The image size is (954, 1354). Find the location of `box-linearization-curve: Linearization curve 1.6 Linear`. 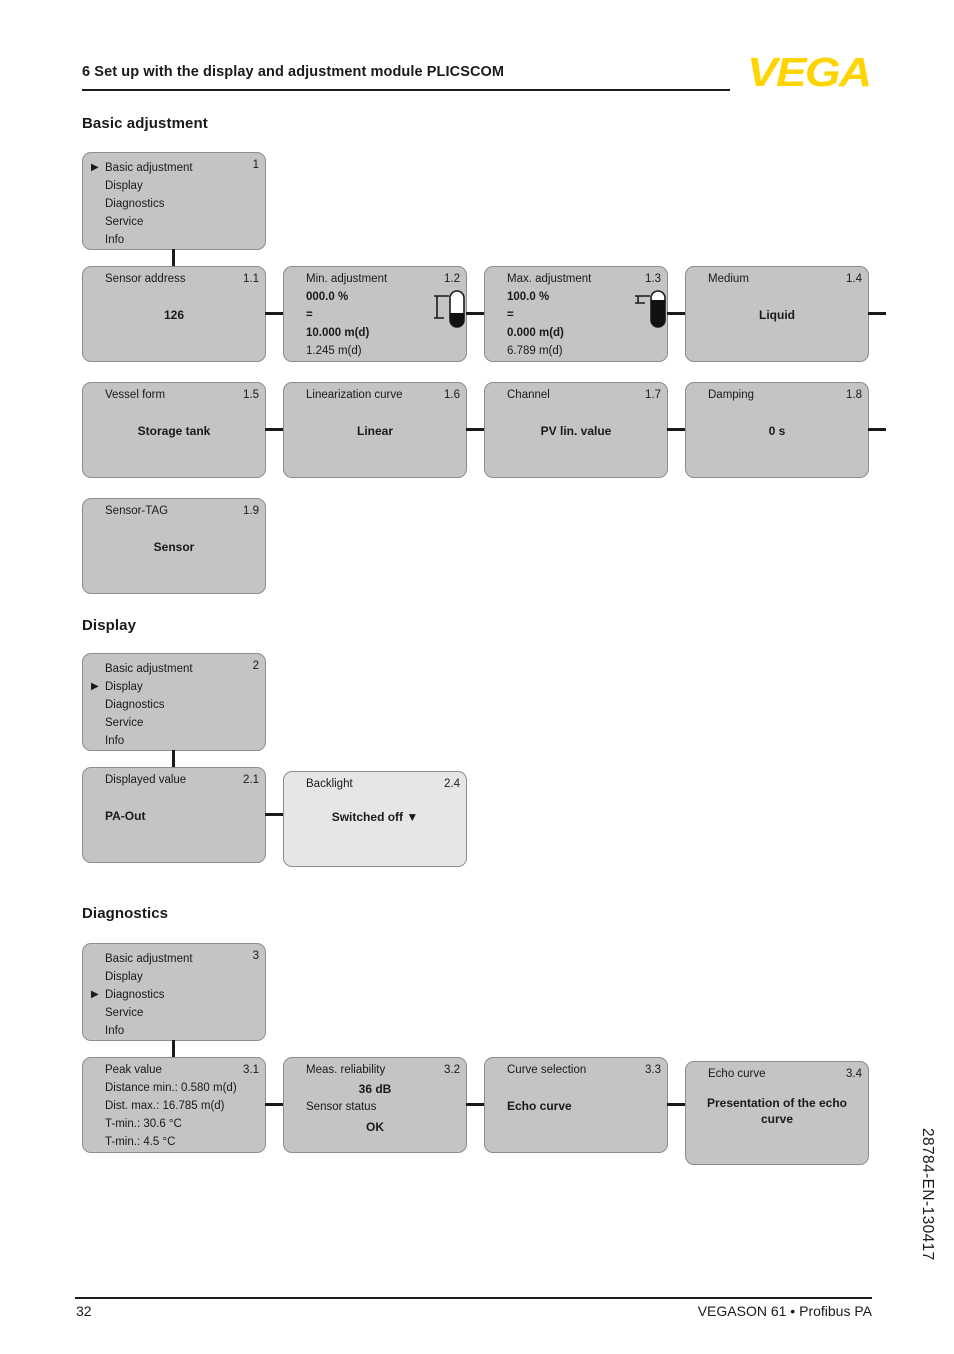

box-linearization-curve: Linearization curve 1.6 Linear is located at coordinates (375, 430).